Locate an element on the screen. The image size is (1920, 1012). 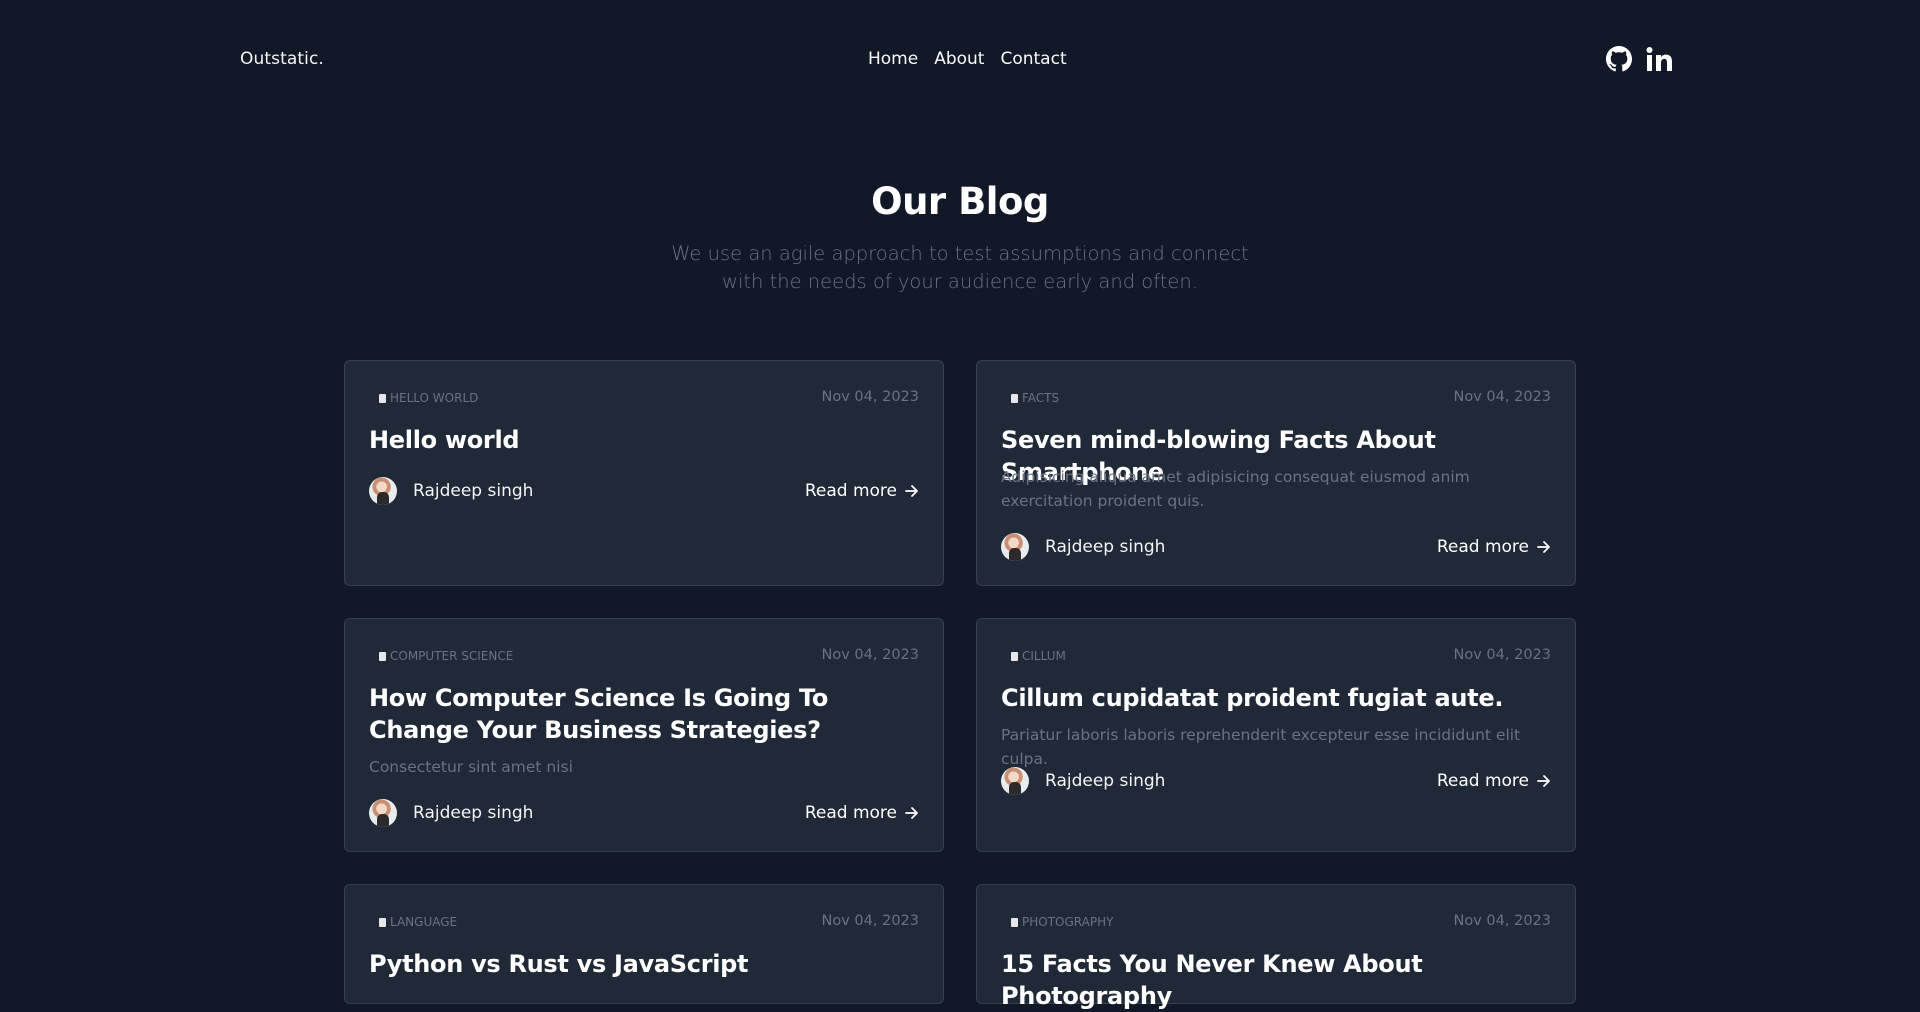
main-menu: Home About Contact is located at coordinates (967, 59).